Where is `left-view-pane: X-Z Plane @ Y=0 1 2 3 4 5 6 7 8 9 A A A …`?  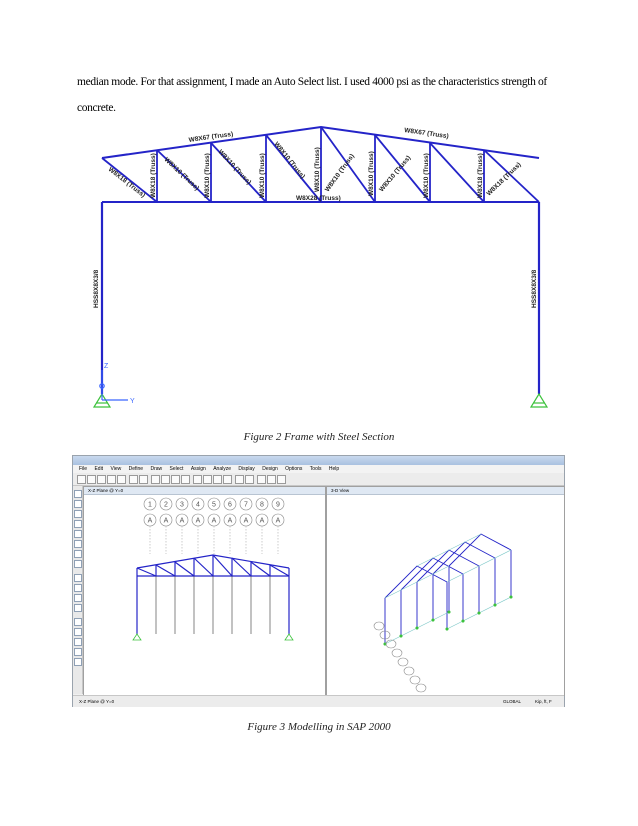
left-view-pane: X-Z Plane @ Y=0 1 2 3 4 5 6 7 8 9 A A A … is located at coordinates (204, 591).